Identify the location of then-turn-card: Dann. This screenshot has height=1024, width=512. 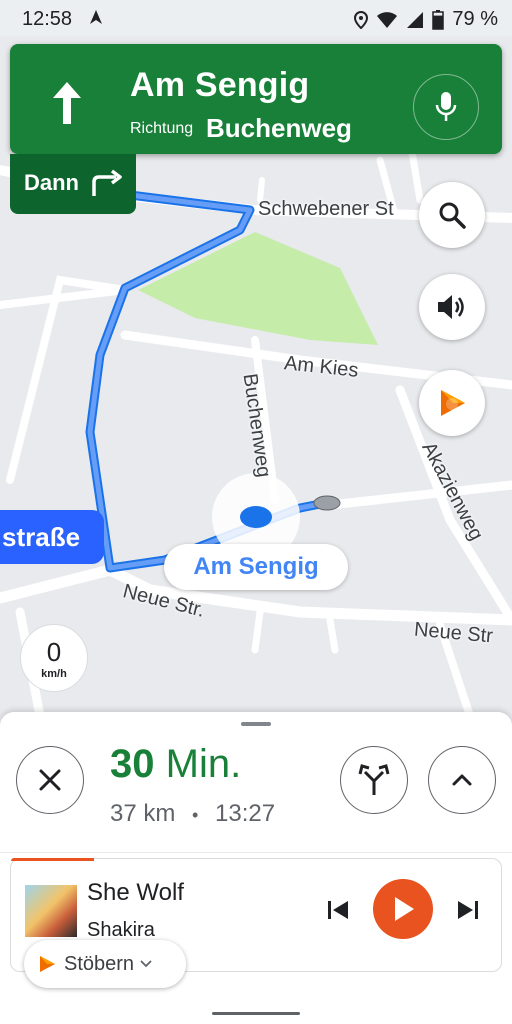
(73, 184).